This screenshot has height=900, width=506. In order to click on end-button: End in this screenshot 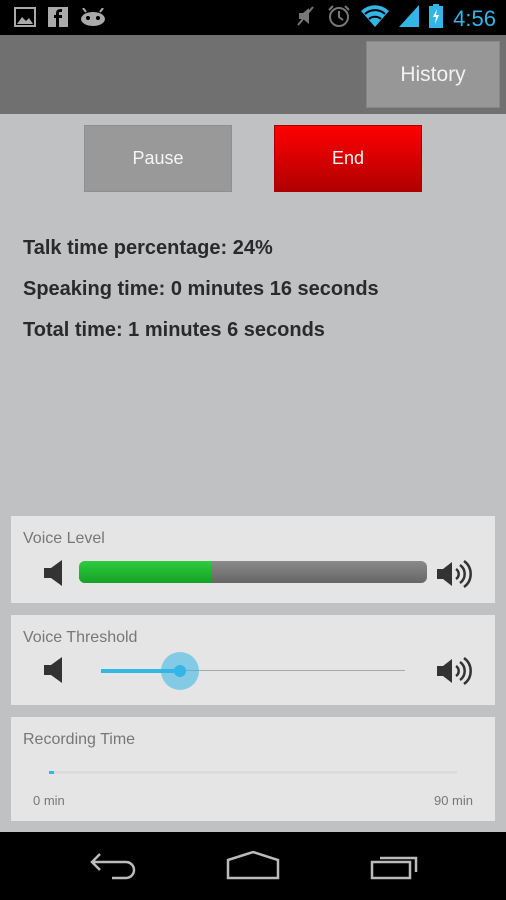, I will do `click(348, 158)`.